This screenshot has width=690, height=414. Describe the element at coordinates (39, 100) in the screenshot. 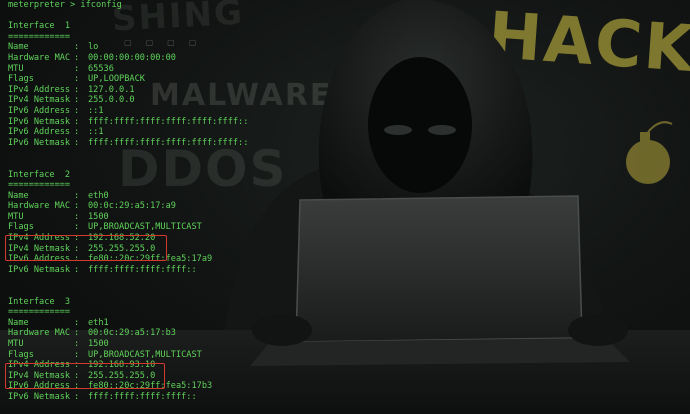

I see `field-key: IPv4 Netmask` at that location.